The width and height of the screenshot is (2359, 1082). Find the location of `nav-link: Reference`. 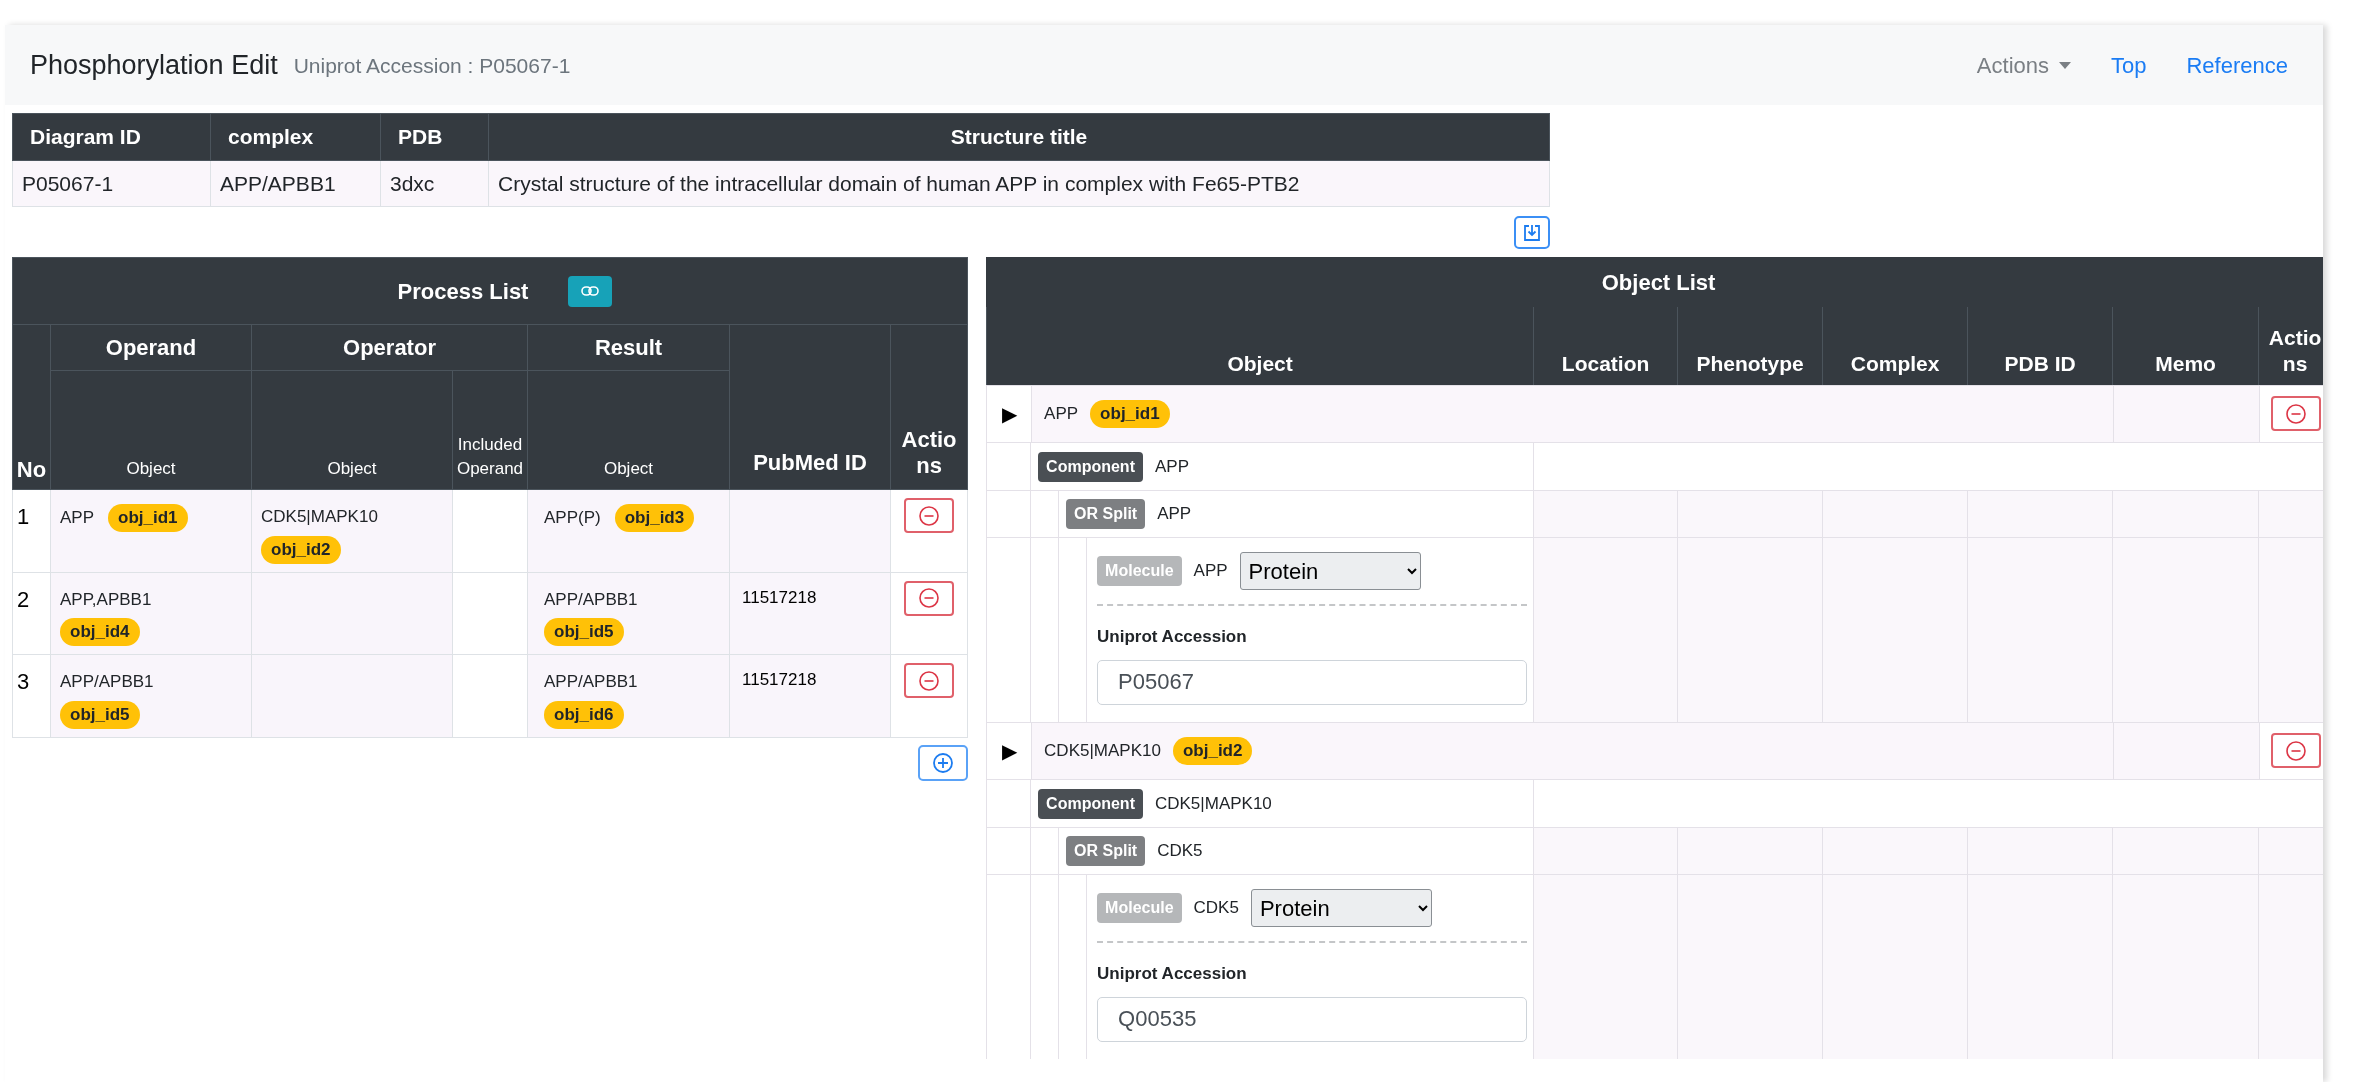

nav-link: Reference is located at coordinates (2237, 65).